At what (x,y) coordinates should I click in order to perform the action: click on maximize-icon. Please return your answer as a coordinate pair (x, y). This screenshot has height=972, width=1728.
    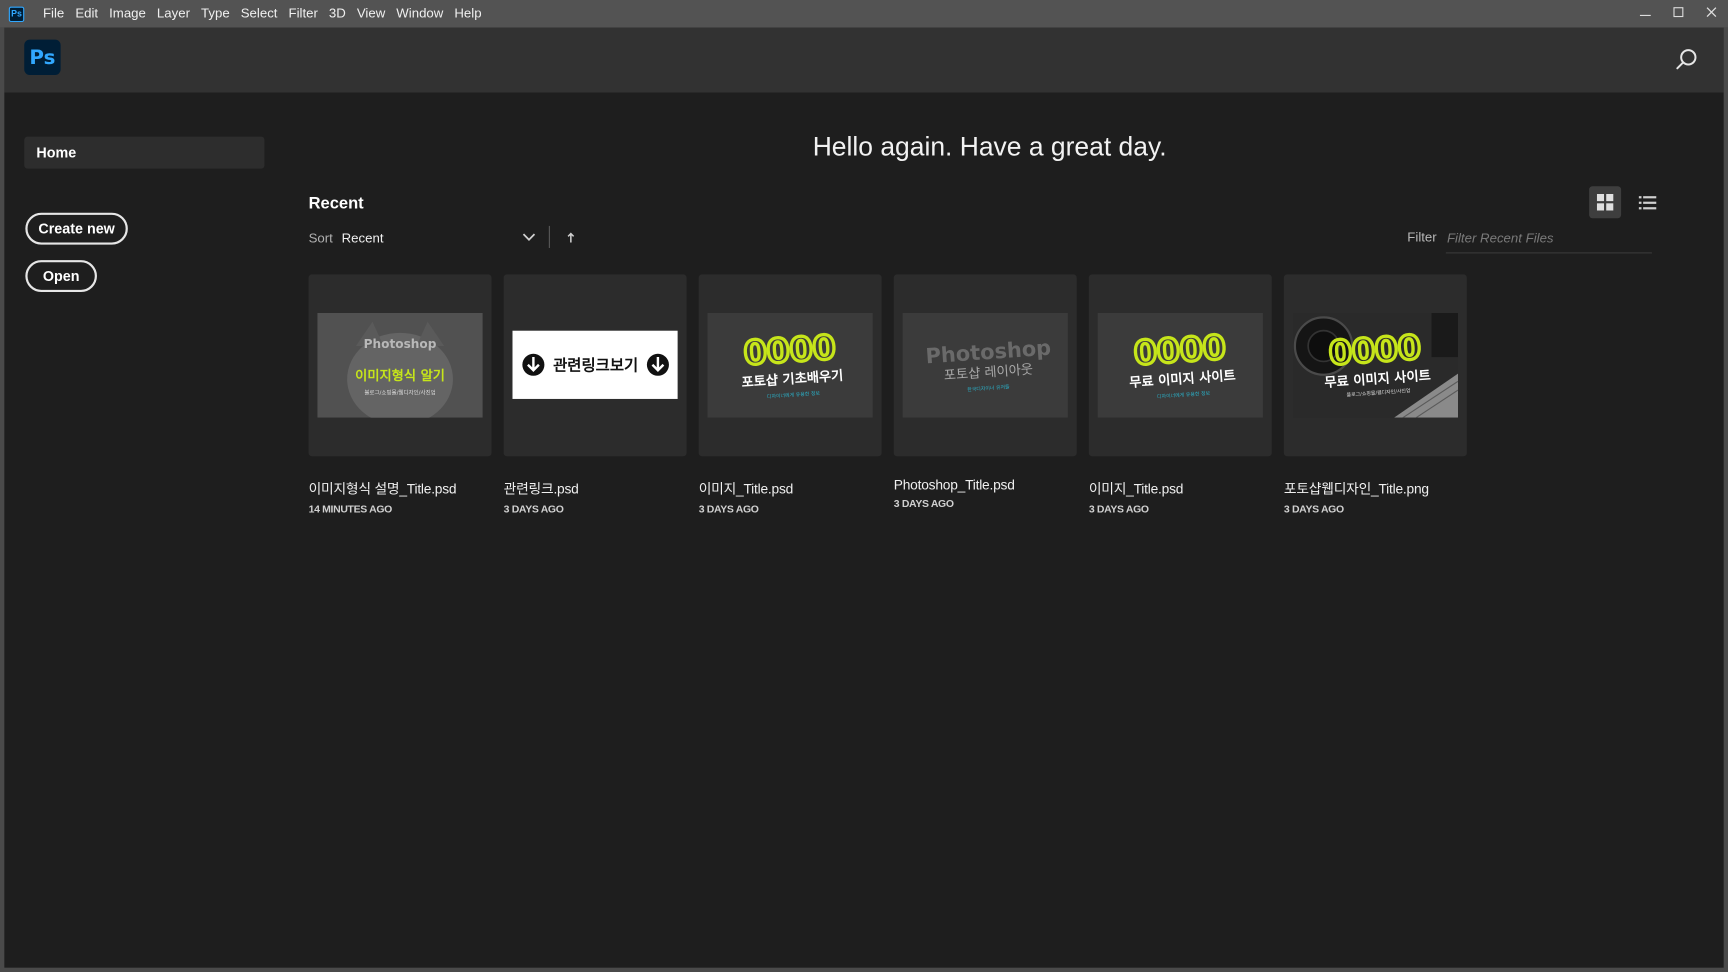
    Looking at the image, I should click on (1678, 12).